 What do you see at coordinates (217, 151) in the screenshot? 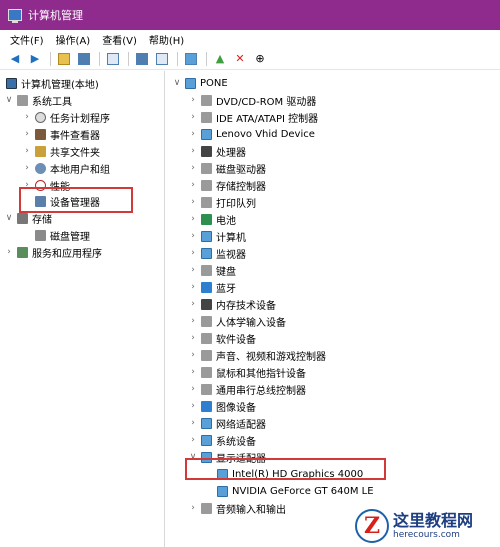
I see `device-category: › 处理器` at bounding box center [217, 151].